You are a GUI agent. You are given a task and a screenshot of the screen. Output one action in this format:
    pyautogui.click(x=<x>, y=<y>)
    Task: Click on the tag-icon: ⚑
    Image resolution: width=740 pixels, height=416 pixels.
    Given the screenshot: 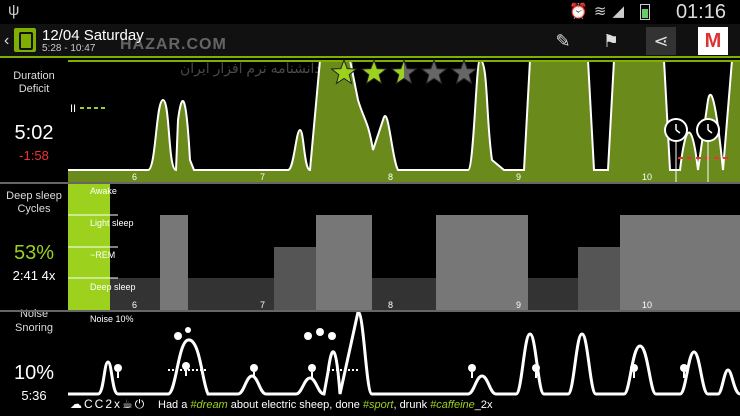 What is the action you would take?
    pyautogui.click(x=611, y=41)
    